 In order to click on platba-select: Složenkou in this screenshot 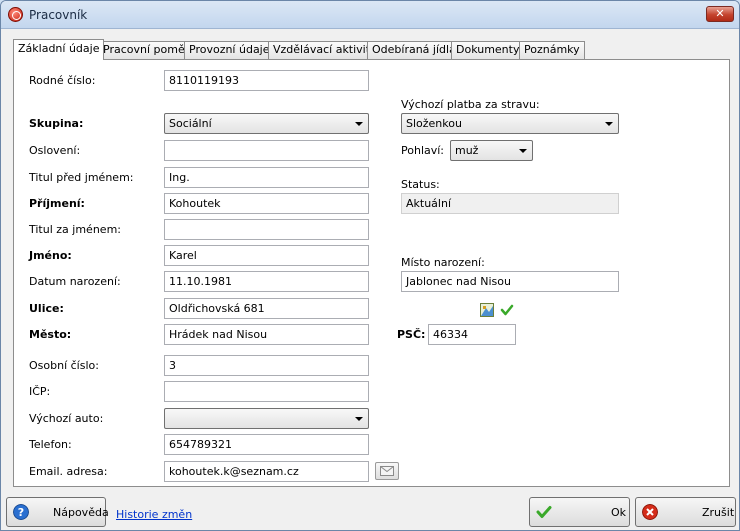, I will do `click(510, 123)`.